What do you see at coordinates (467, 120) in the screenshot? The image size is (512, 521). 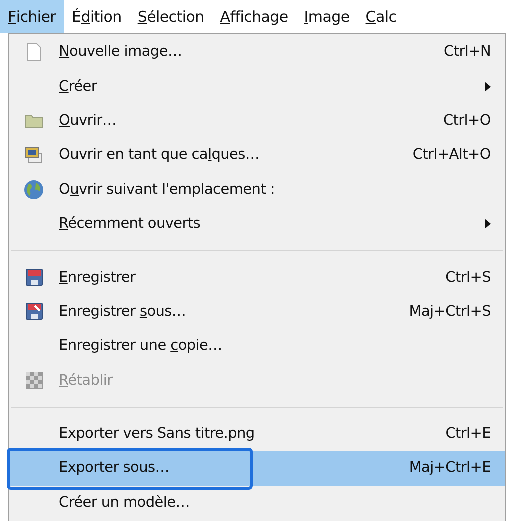 I see `shortcut-label: Ctrl+O` at bounding box center [467, 120].